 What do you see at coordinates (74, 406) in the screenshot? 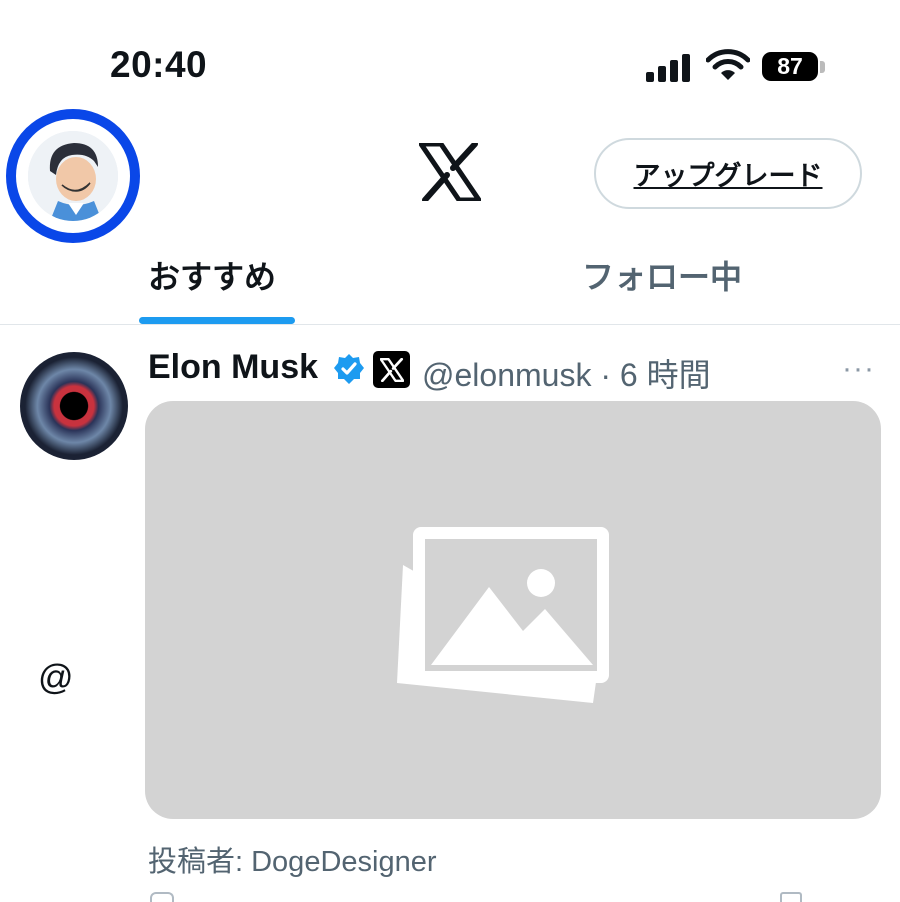
I see `post-author-avatar` at bounding box center [74, 406].